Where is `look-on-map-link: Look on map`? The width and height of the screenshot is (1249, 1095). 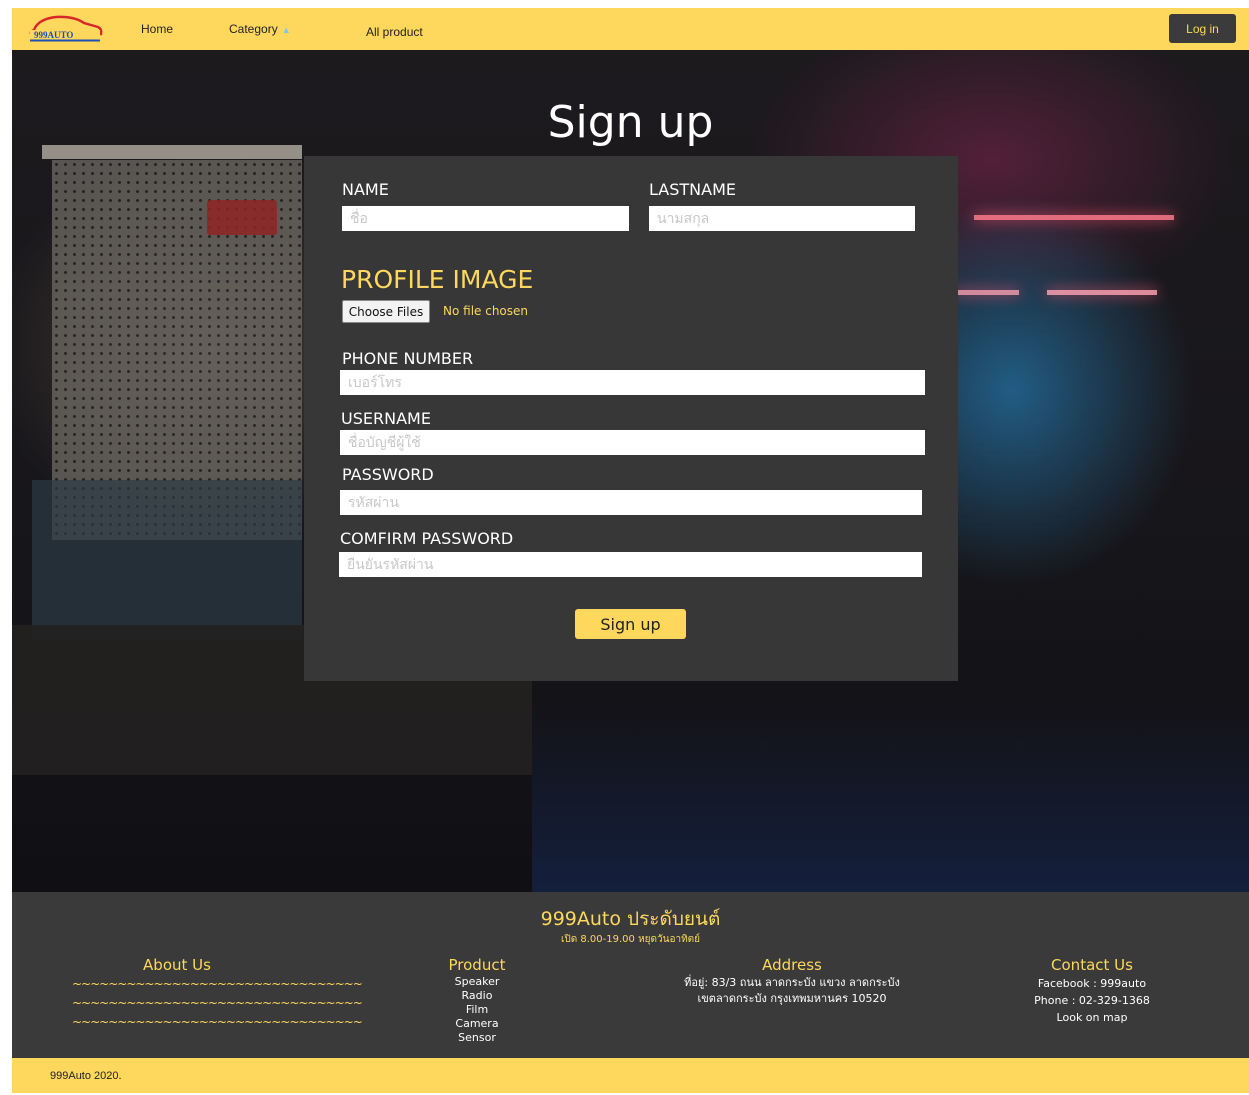 look-on-map-link: Look on map is located at coordinates (1092, 1017).